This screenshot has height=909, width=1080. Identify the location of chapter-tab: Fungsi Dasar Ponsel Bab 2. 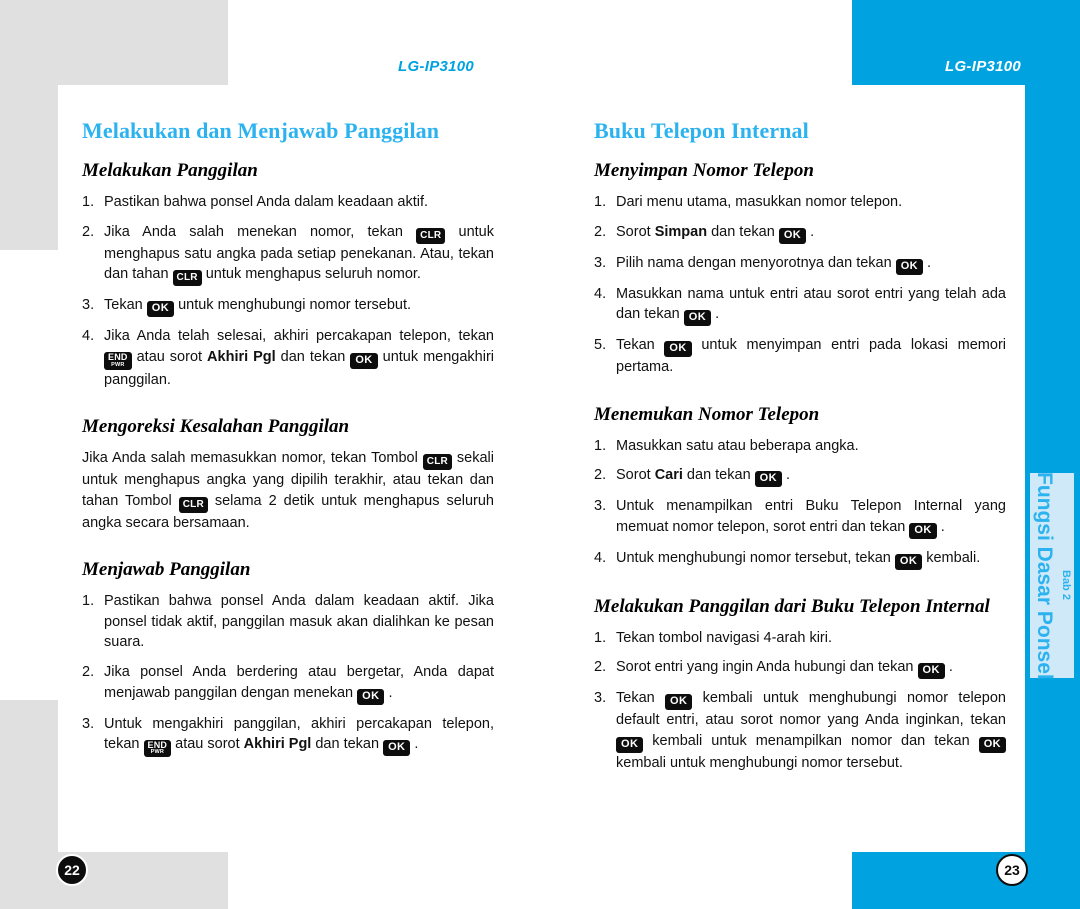
(1052, 575).